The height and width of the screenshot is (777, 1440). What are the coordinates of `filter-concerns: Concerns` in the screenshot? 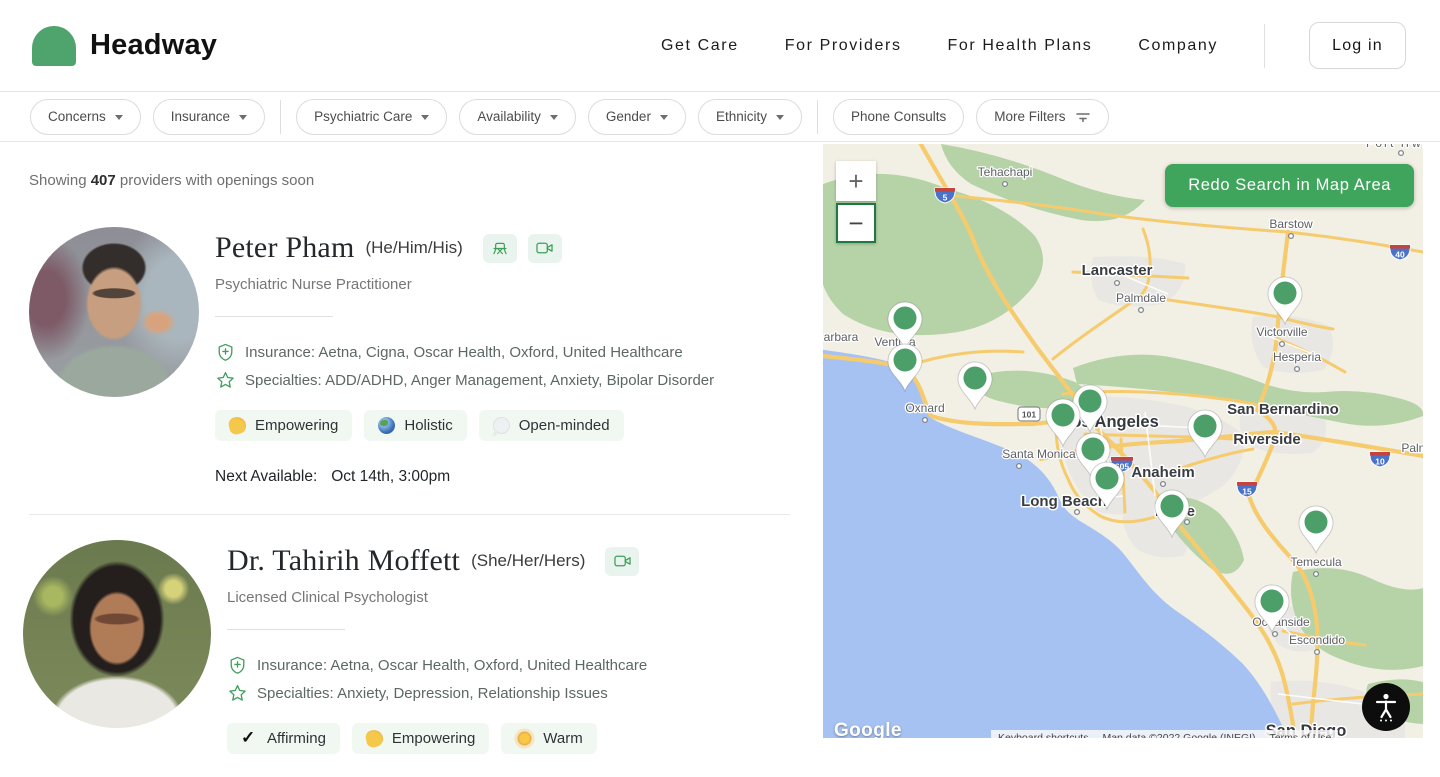 It's located at (85, 116).